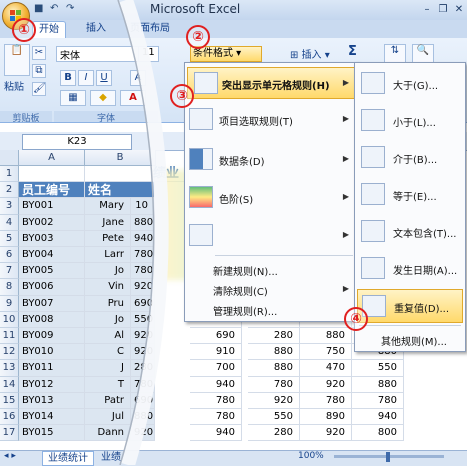 The width and height of the screenshot is (467, 466). Describe the element at coordinates (395, 54) in the screenshot. I see `sort-filter-icon: ⇅` at that location.